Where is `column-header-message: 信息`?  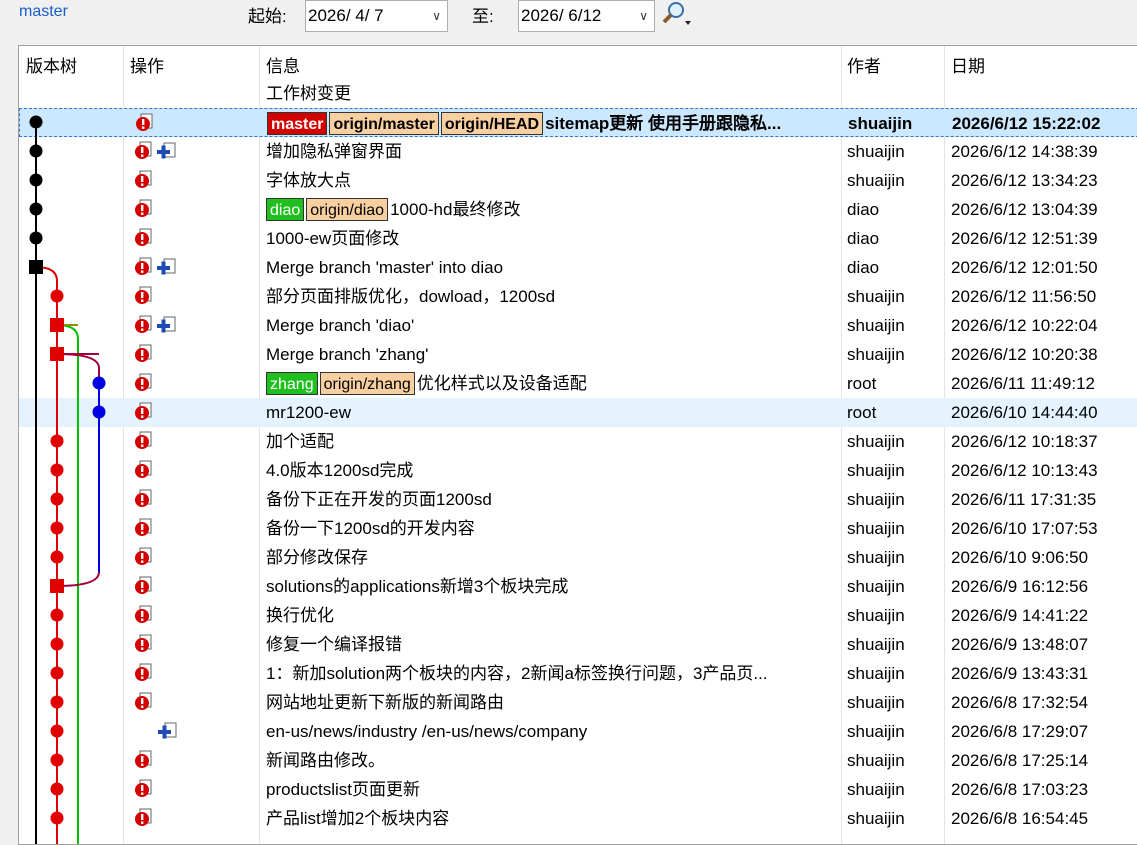 column-header-message: 信息 is located at coordinates (283, 64).